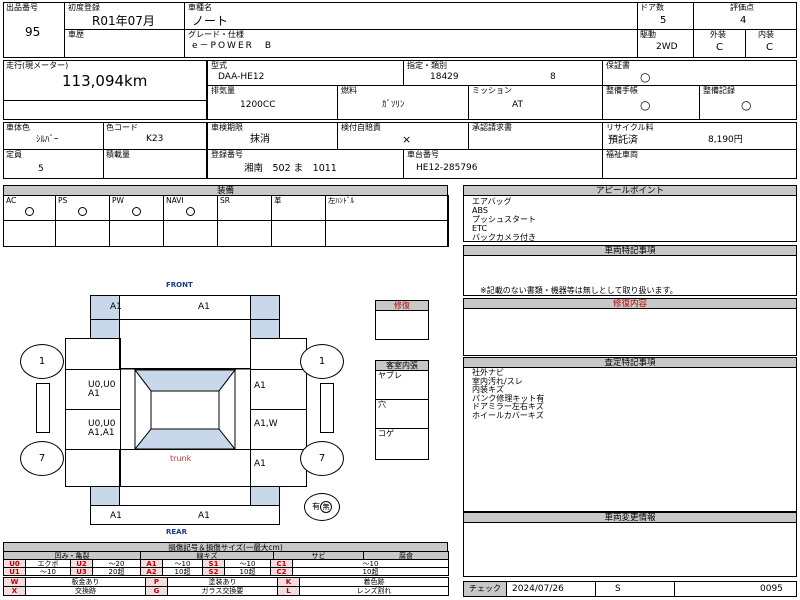 The width and height of the screenshot is (800, 600). Describe the element at coordinates (118, 154) in the screenshot. I see `load-label: 積載量` at that location.